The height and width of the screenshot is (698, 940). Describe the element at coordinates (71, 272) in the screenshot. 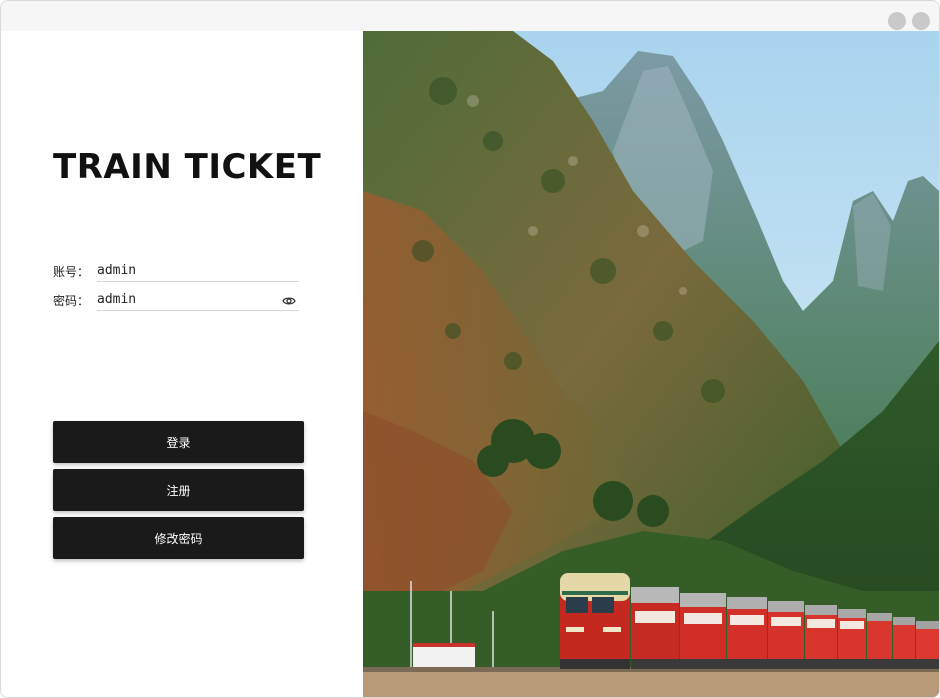

I see `account-label: 账号：` at that location.